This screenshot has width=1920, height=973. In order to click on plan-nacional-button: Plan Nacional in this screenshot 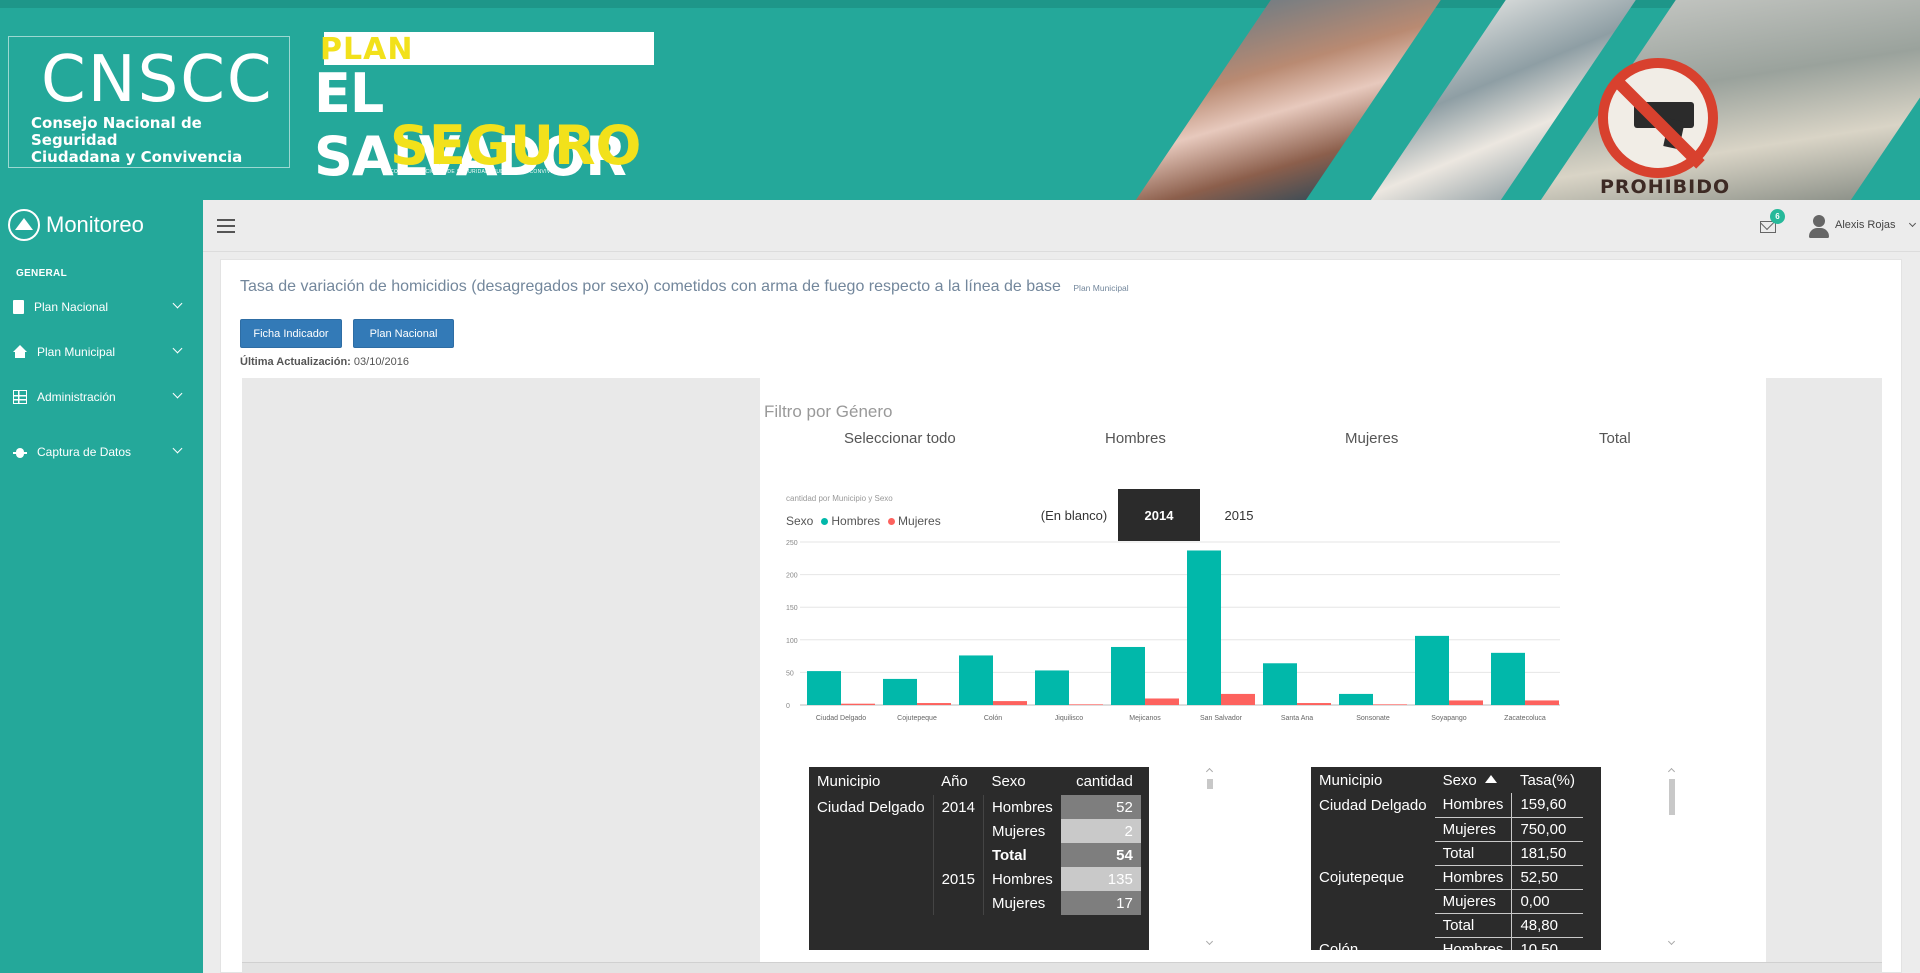, I will do `click(403, 333)`.